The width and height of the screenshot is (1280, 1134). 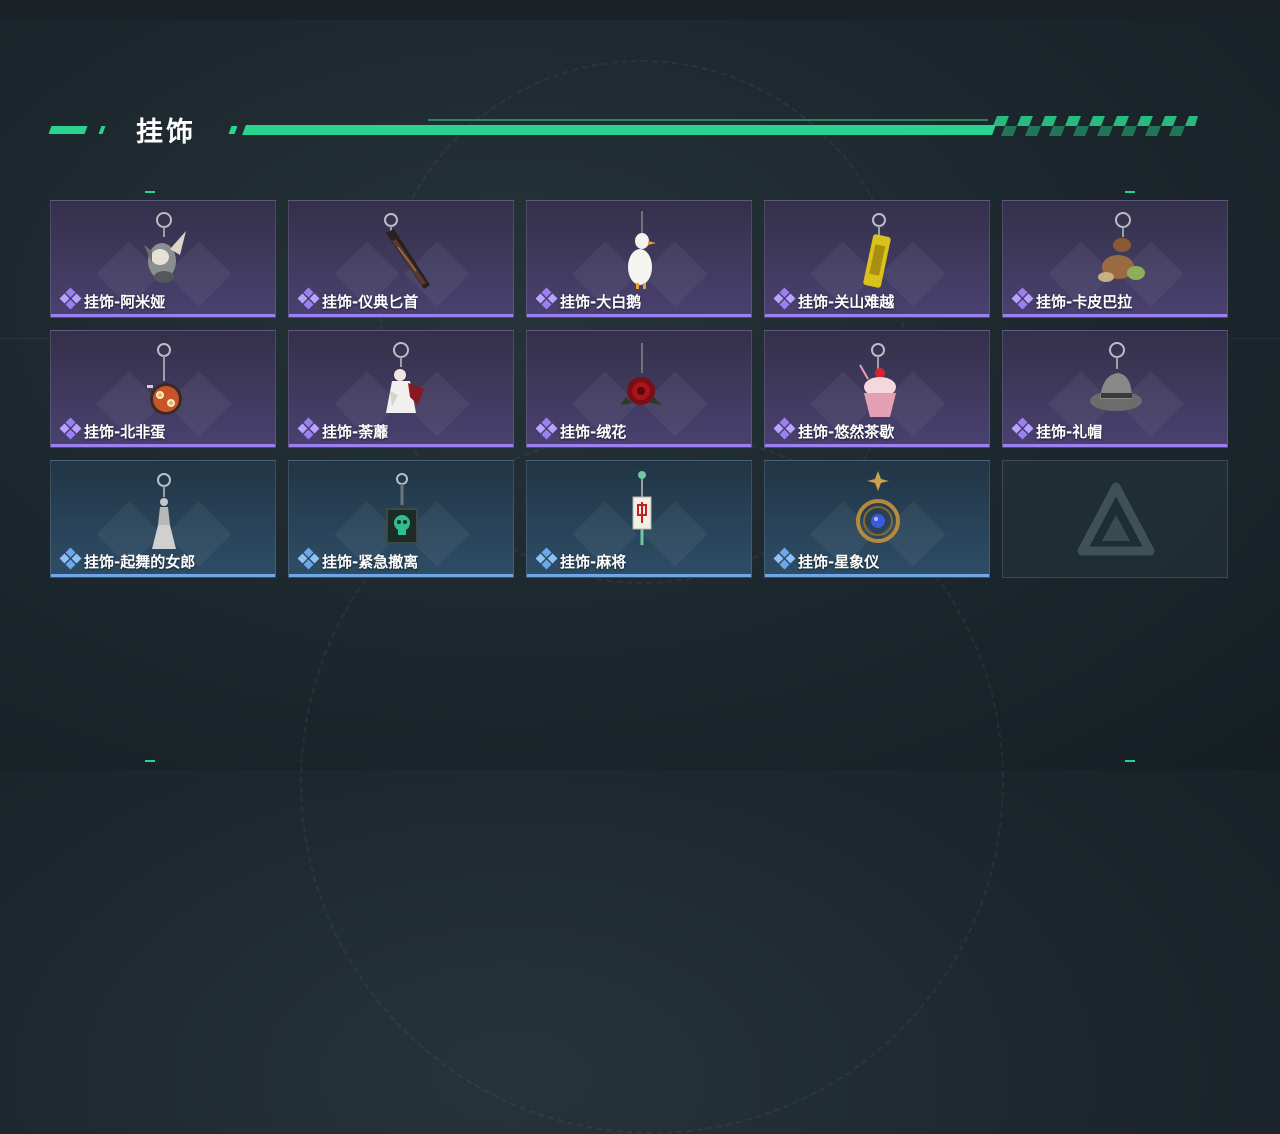 What do you see at coordinates (164, 379) in the screenshot?
I see `shakshuka-pan-charm-icon` at bounding box center [164, 379].